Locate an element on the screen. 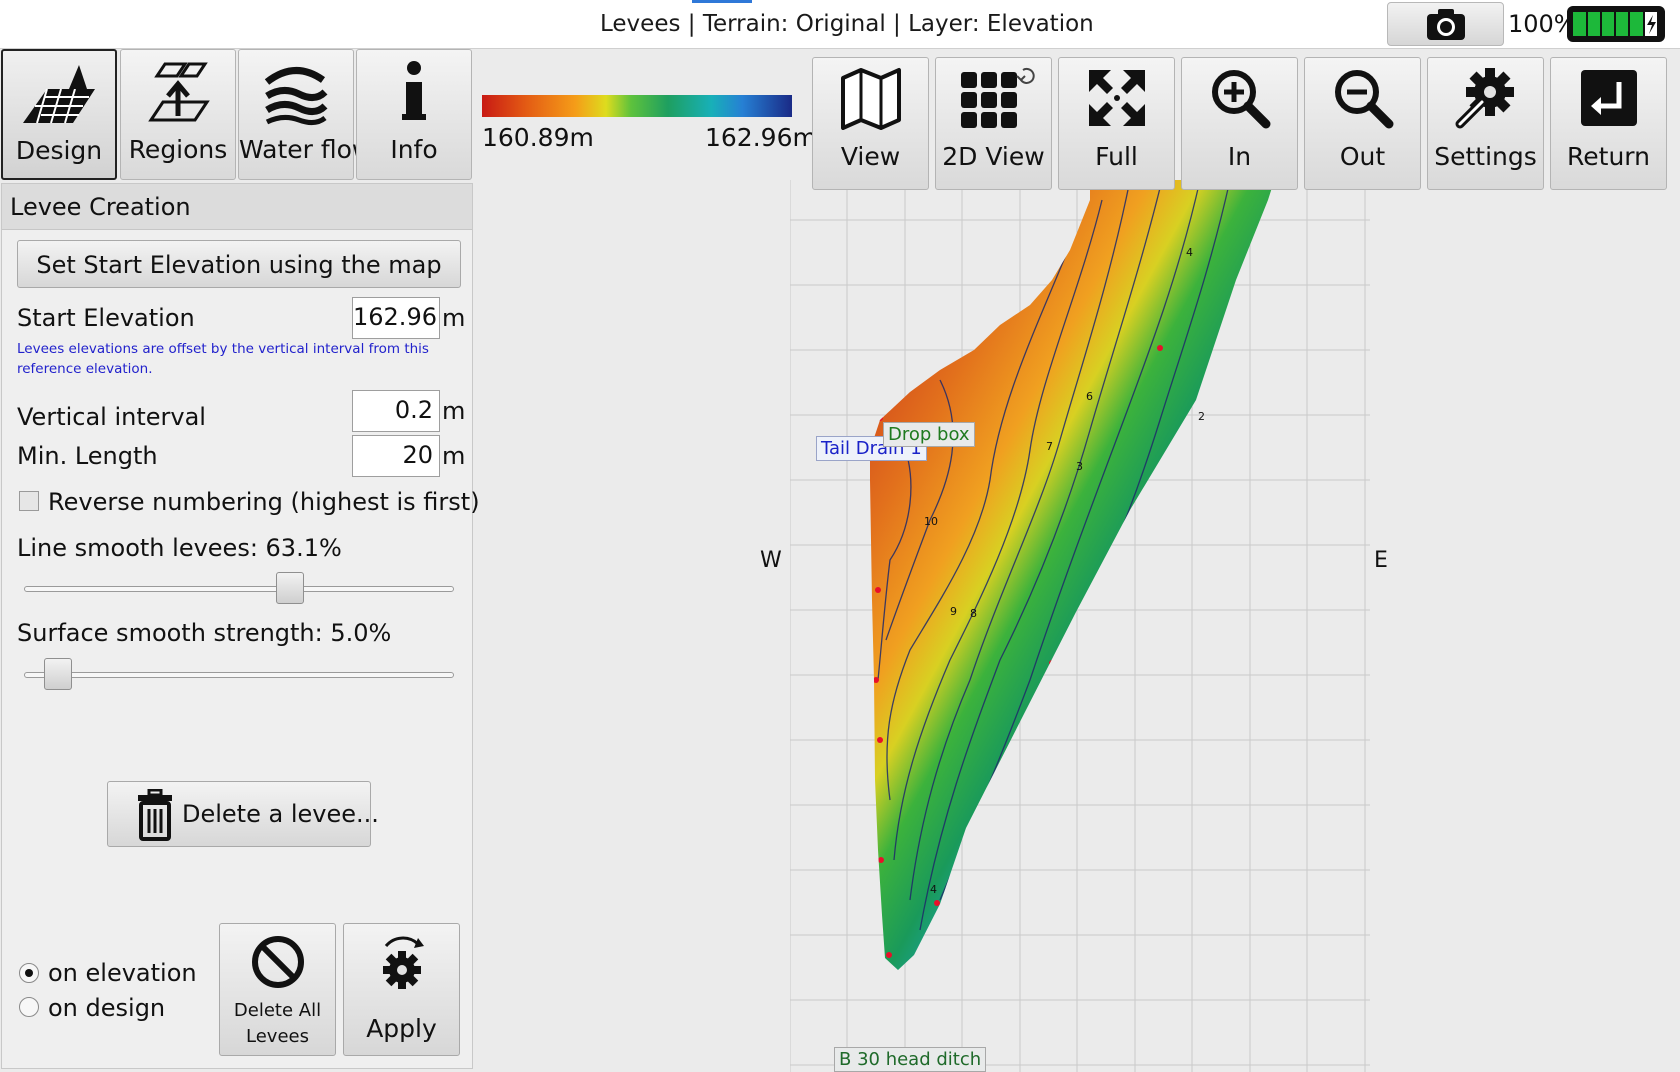 Image resolution: width=1680 pixels, height=1072 pixels. radio-on-design is located at coordinates (29, 1007).